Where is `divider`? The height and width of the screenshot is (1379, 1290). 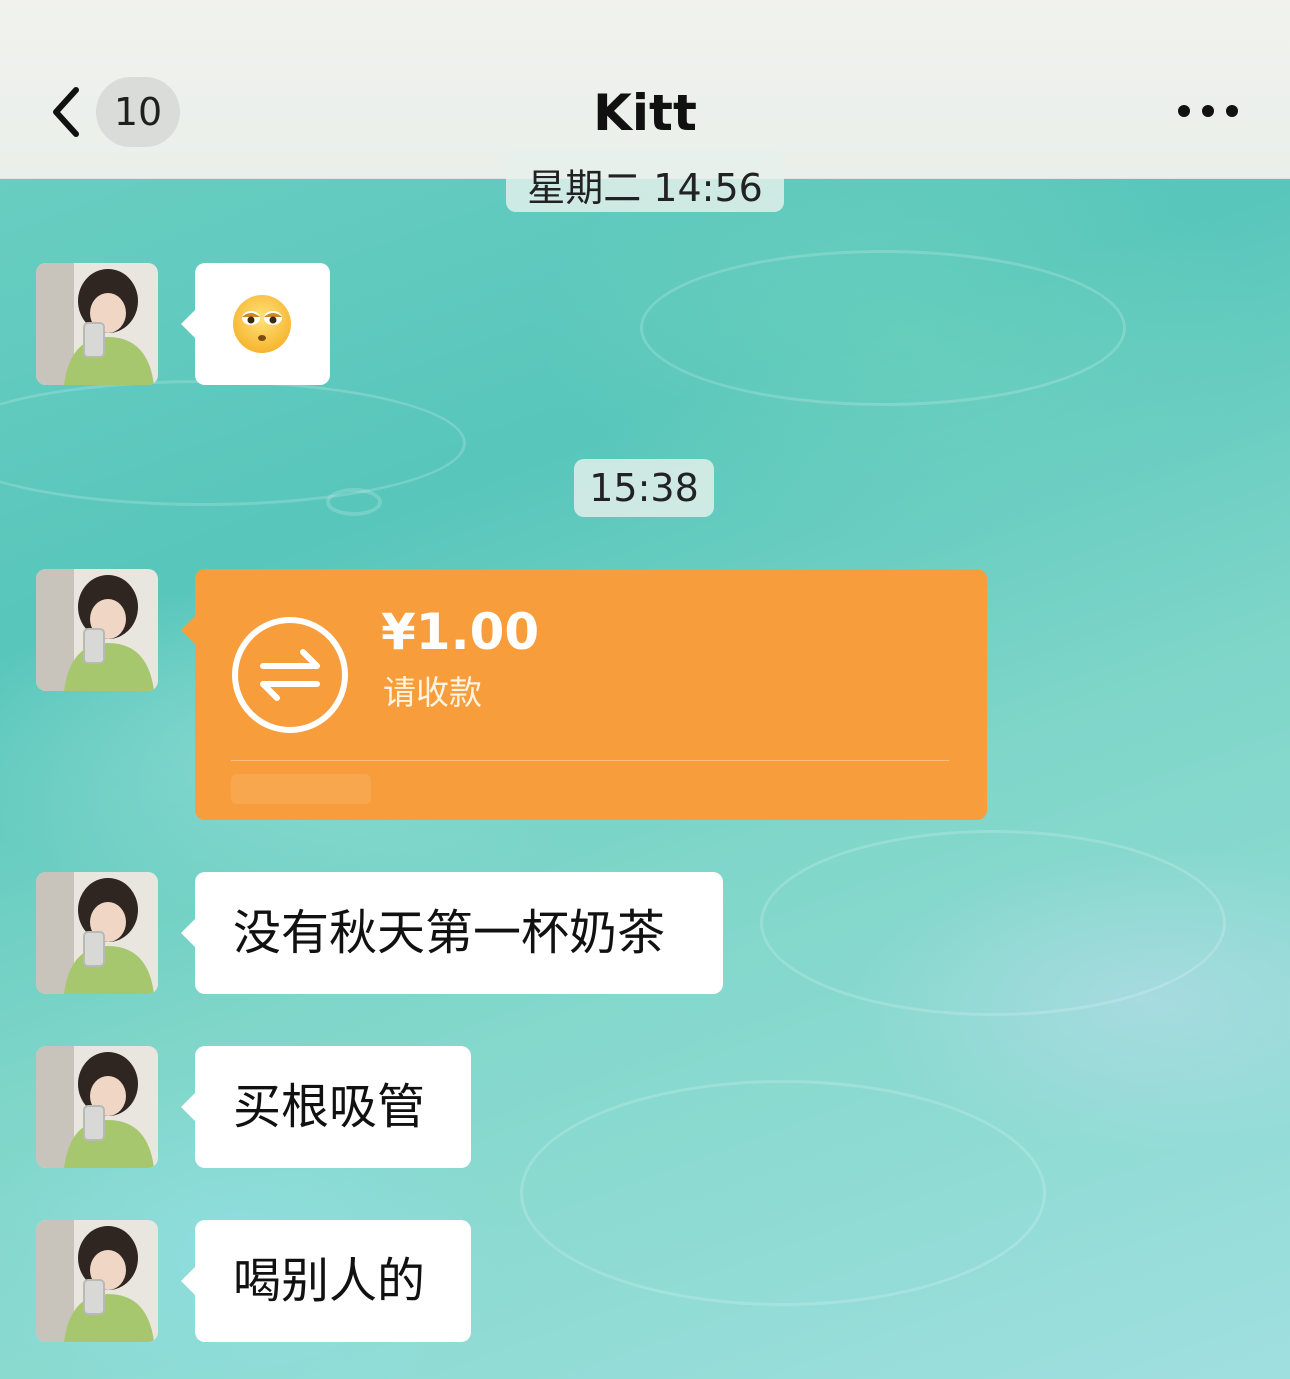 divider is located at coordinates (590, 760).